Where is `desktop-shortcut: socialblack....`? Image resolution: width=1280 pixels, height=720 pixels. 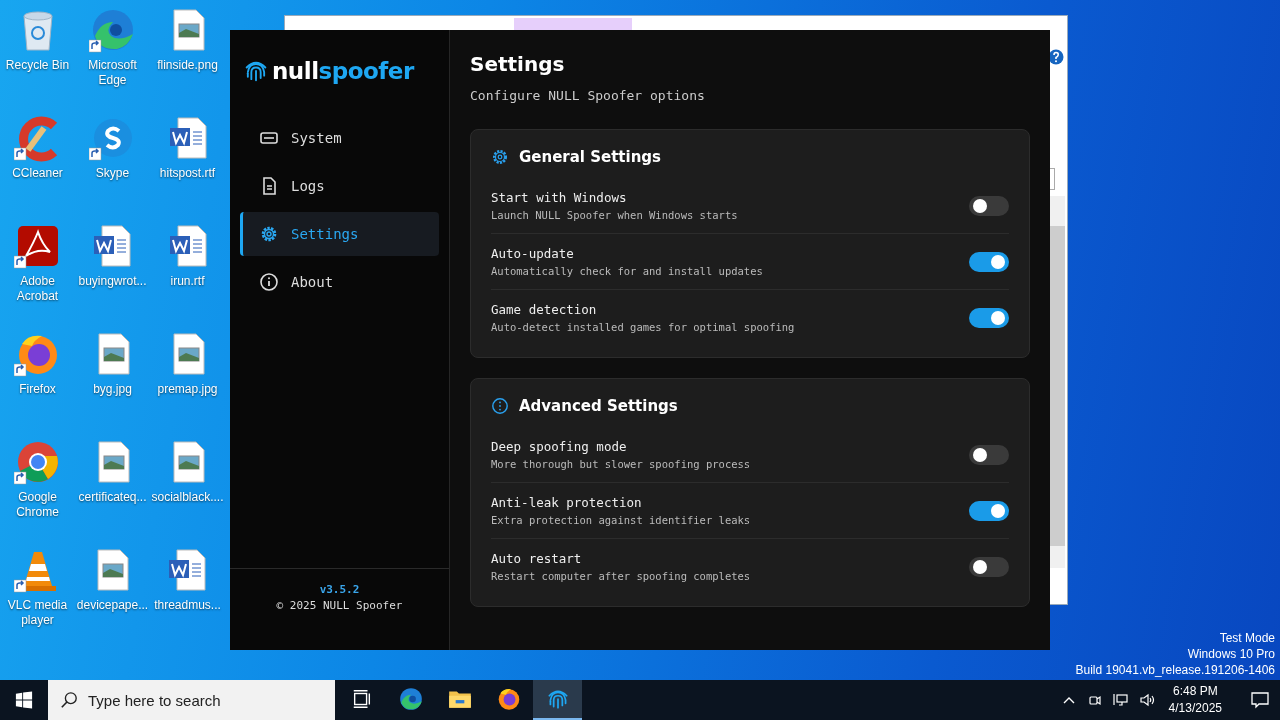
desktop-shortcut: socialblack.... is located at coordinates (187, 471).